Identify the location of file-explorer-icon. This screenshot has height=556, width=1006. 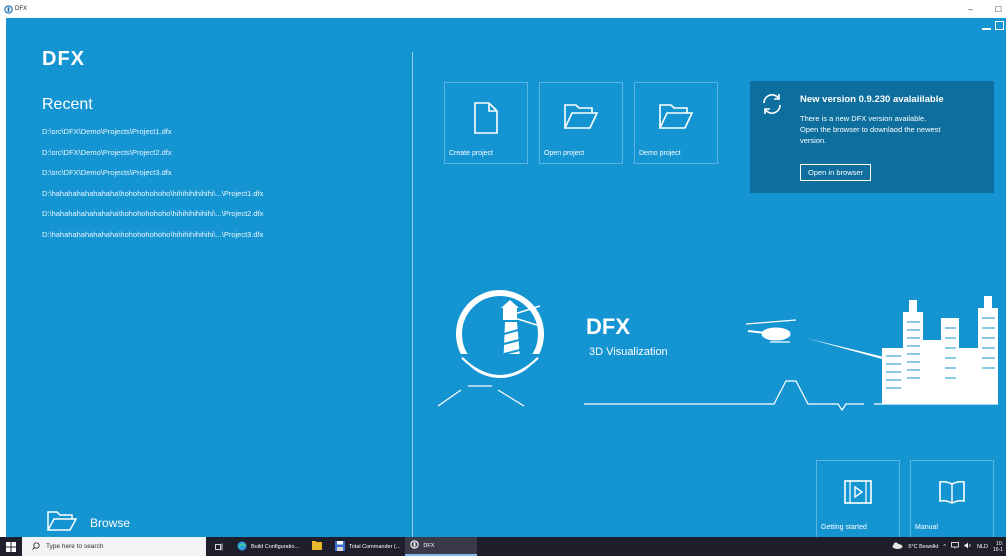
(317, 546).